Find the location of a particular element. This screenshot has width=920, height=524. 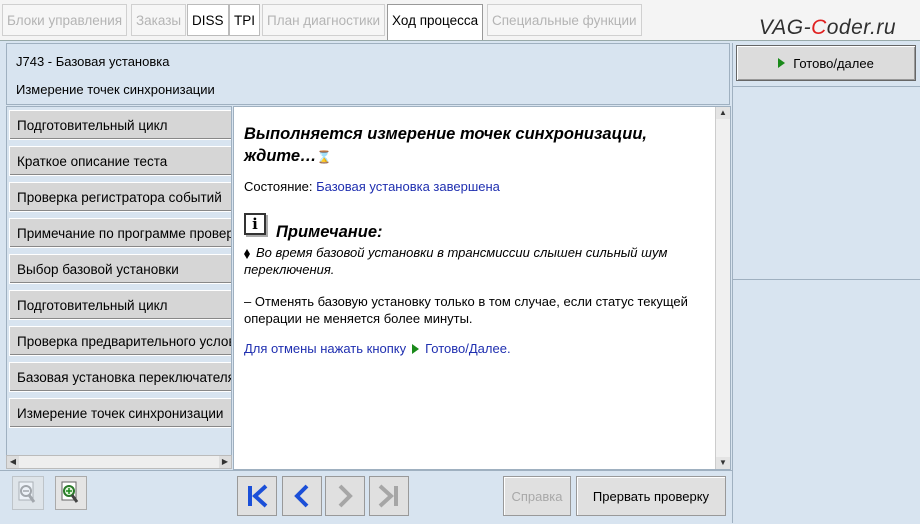

last-page-button is located at coordinates (389, 496).